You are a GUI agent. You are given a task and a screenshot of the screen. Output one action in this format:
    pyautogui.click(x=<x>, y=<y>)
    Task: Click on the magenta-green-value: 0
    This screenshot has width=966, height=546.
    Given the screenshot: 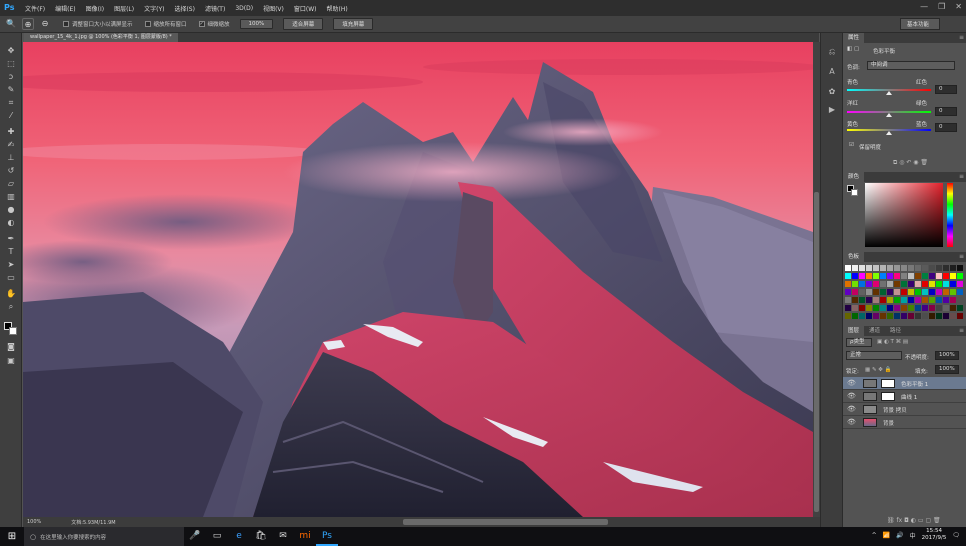 What is the action you would take?
    pyautogui.click(x=946, y=111)
    